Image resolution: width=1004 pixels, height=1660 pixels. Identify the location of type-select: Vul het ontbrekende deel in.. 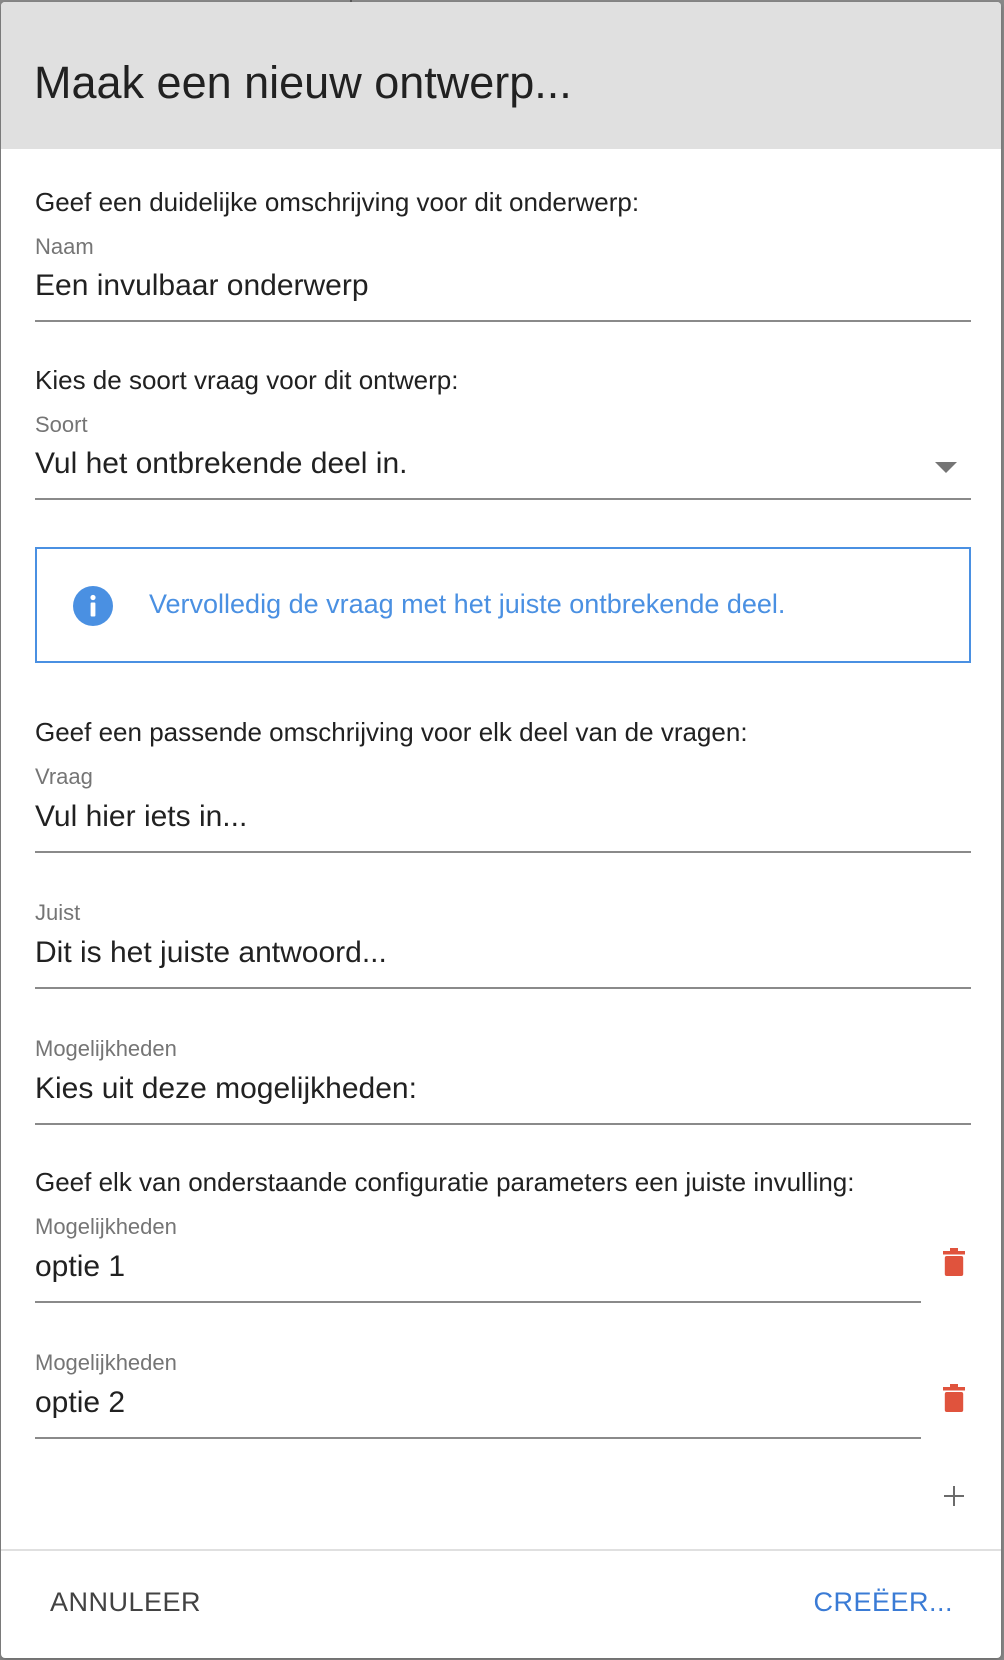
(221, 464).